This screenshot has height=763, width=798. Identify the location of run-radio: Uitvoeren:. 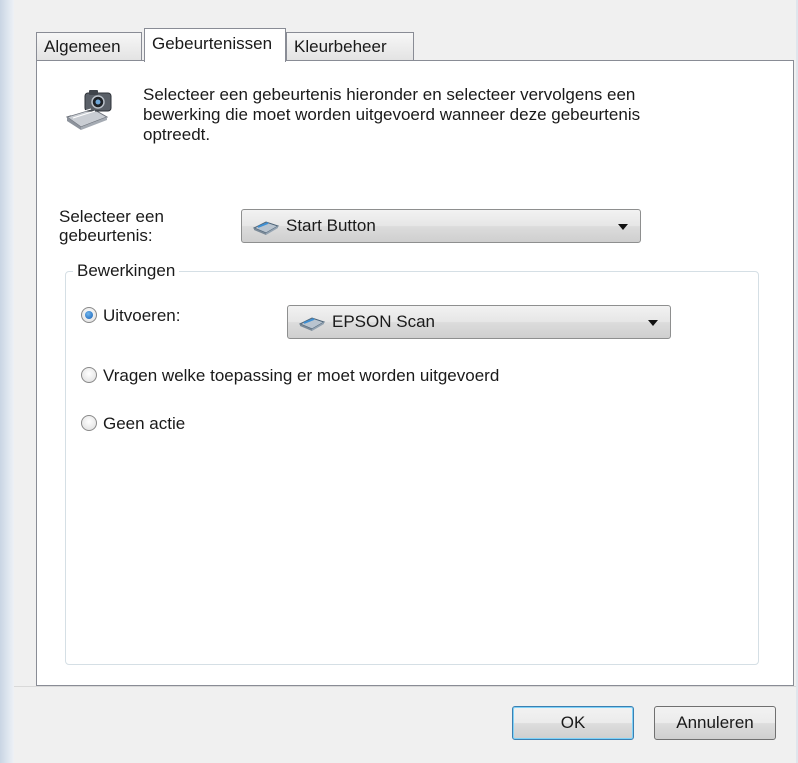
(171, 316).